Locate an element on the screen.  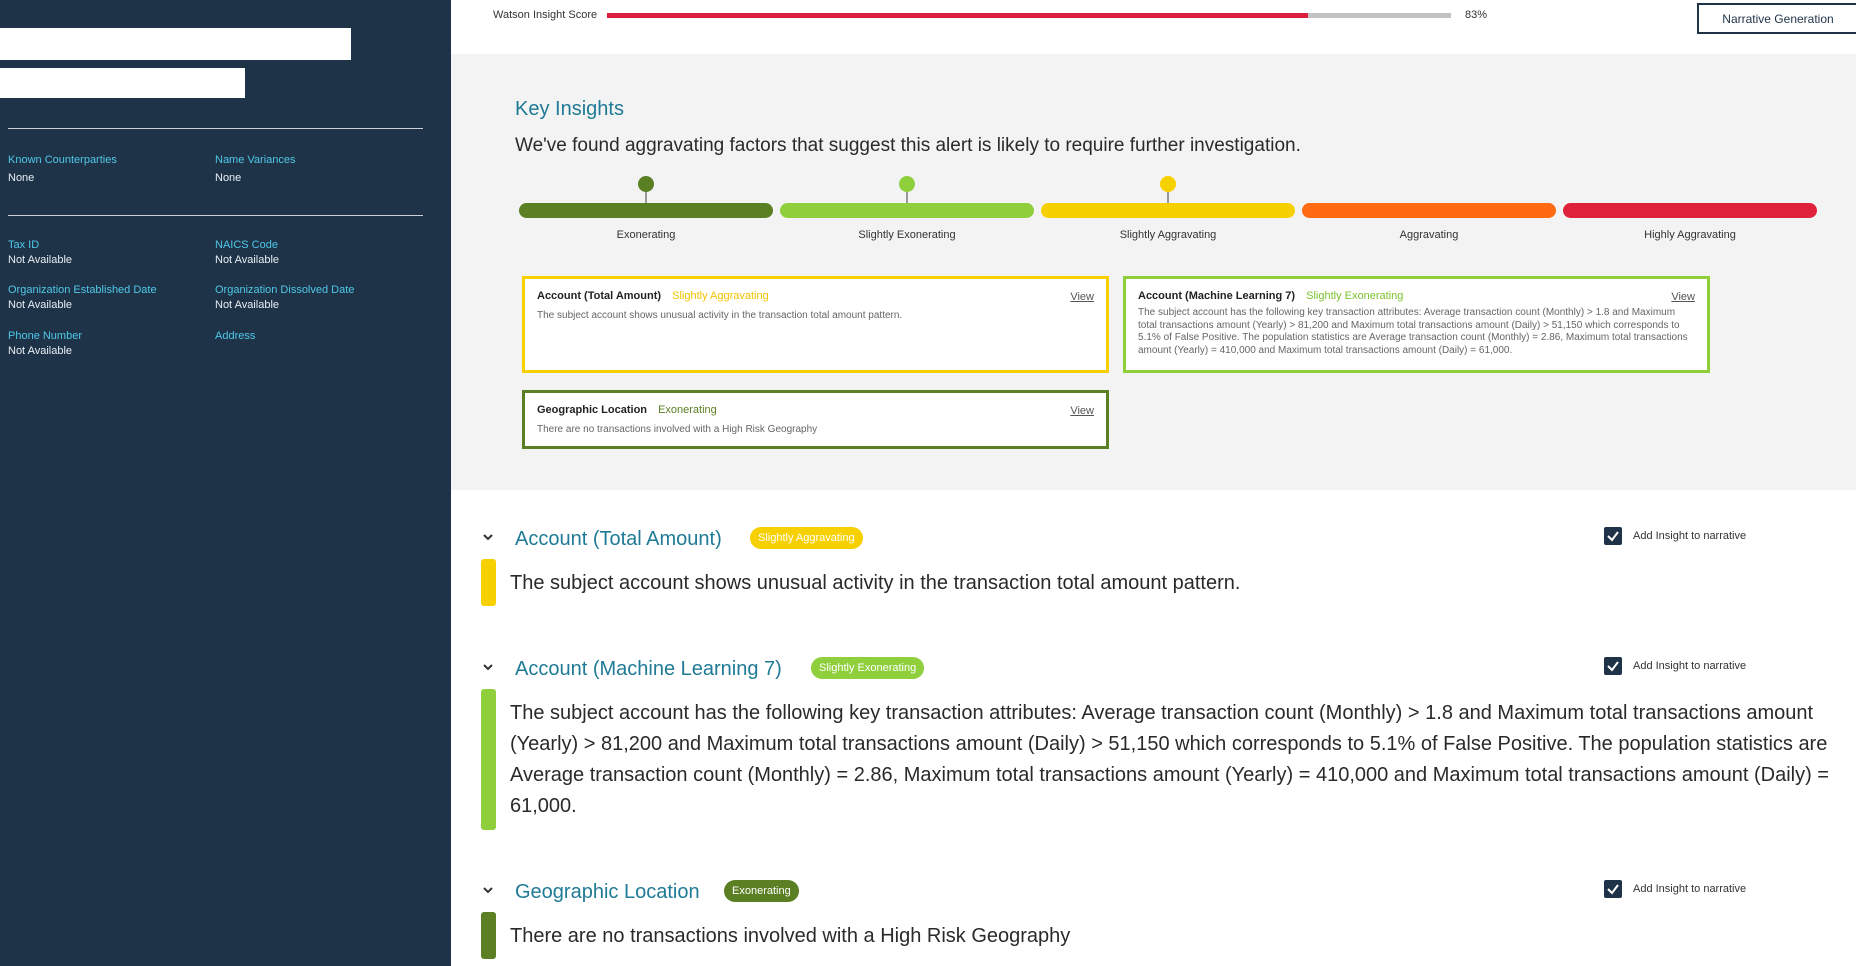
key-insights-title: Key Insights is located at coordinates (569, 109).